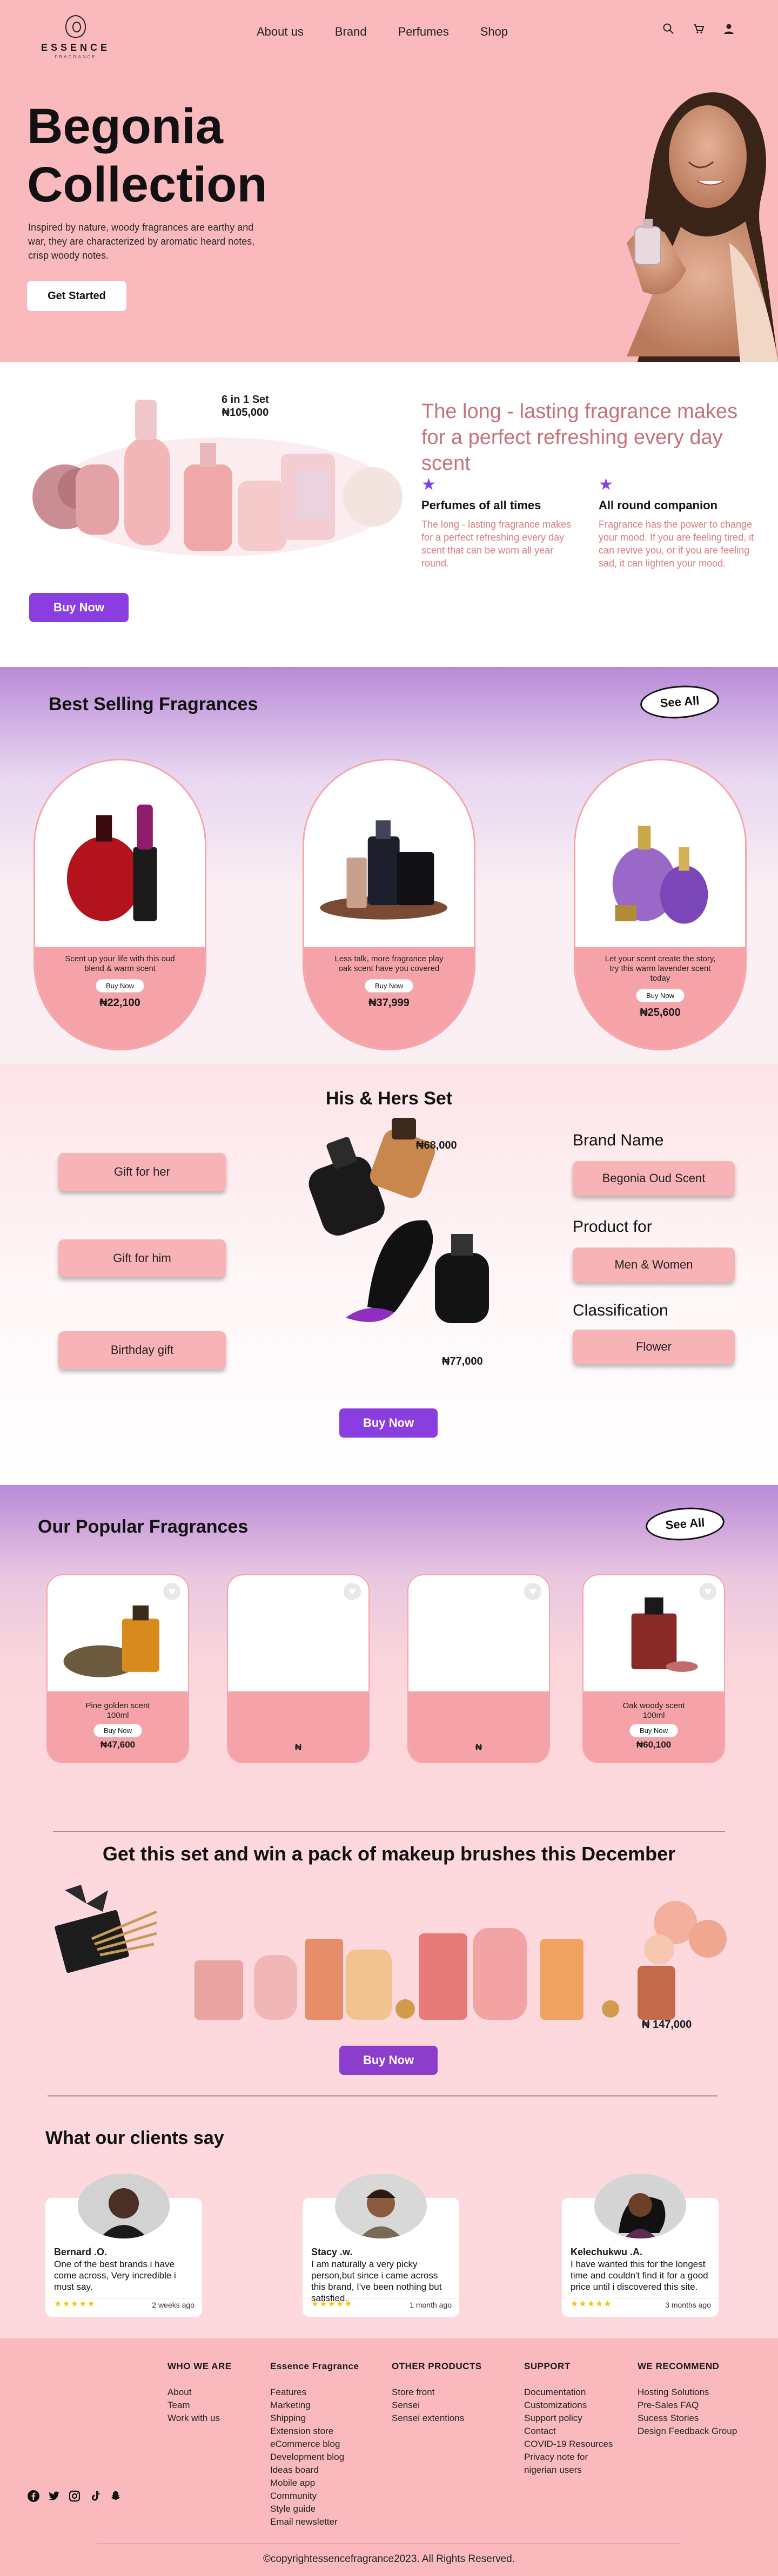 The height and width of the screenshot is (2576, 778). Describe the element at coordinates (314, 2457) in the screenshot. I see `footer-link: Development blog` at that location.